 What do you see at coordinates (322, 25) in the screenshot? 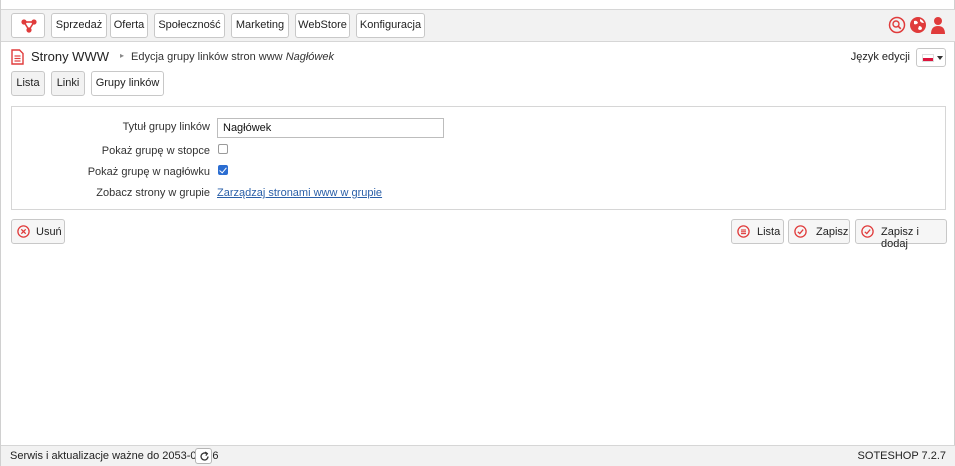
I see `nav-webstore: WebStore` at bounding box center [322, 25].